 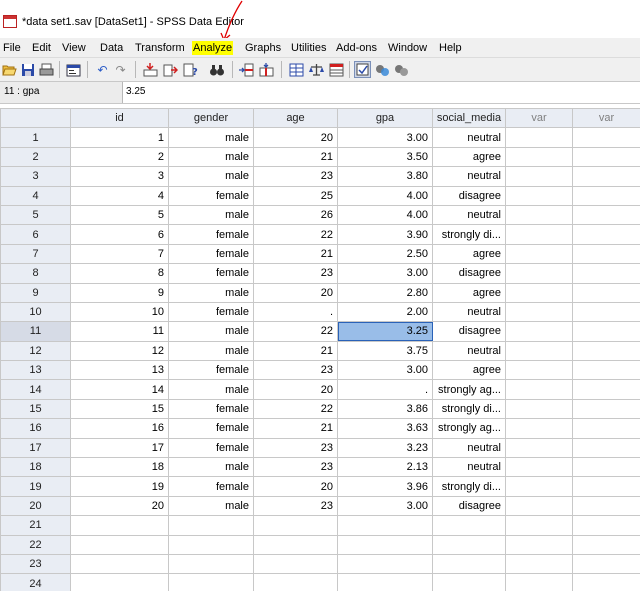 I want to click on menu-data: Data, so click(x=111, y=48).